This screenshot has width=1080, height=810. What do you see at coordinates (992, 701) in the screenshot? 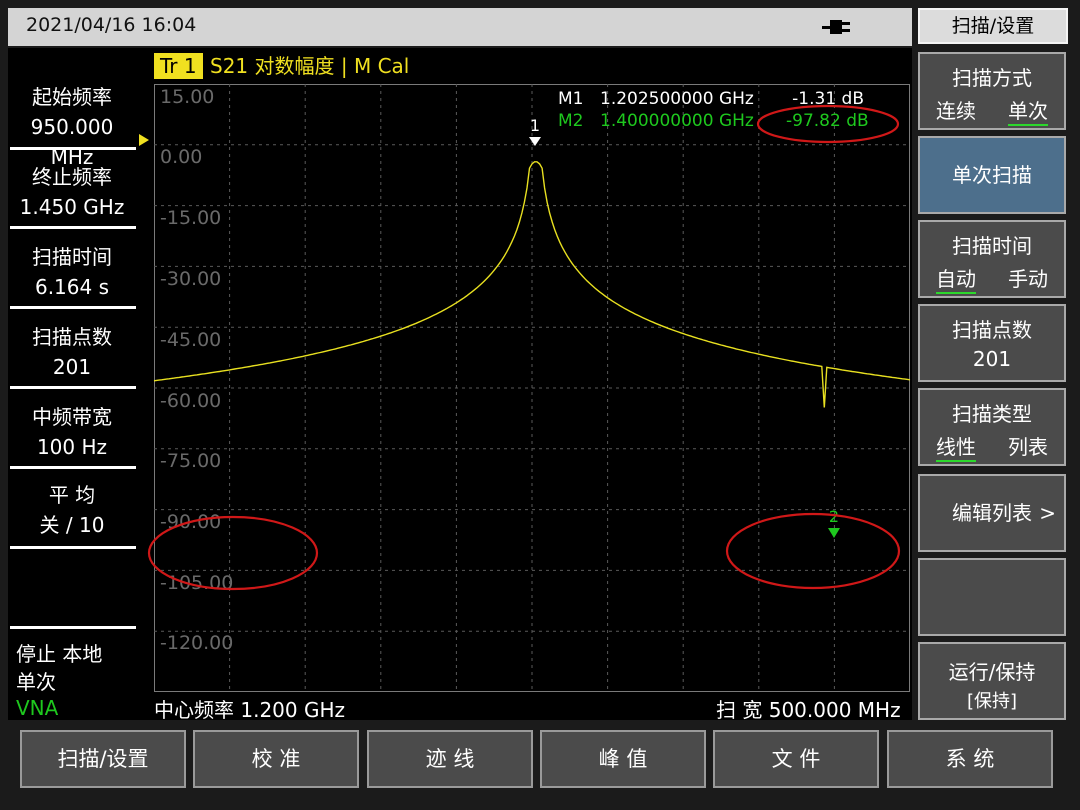
I see `run-hold-value: [保持]` at bounding box center [992, 701].